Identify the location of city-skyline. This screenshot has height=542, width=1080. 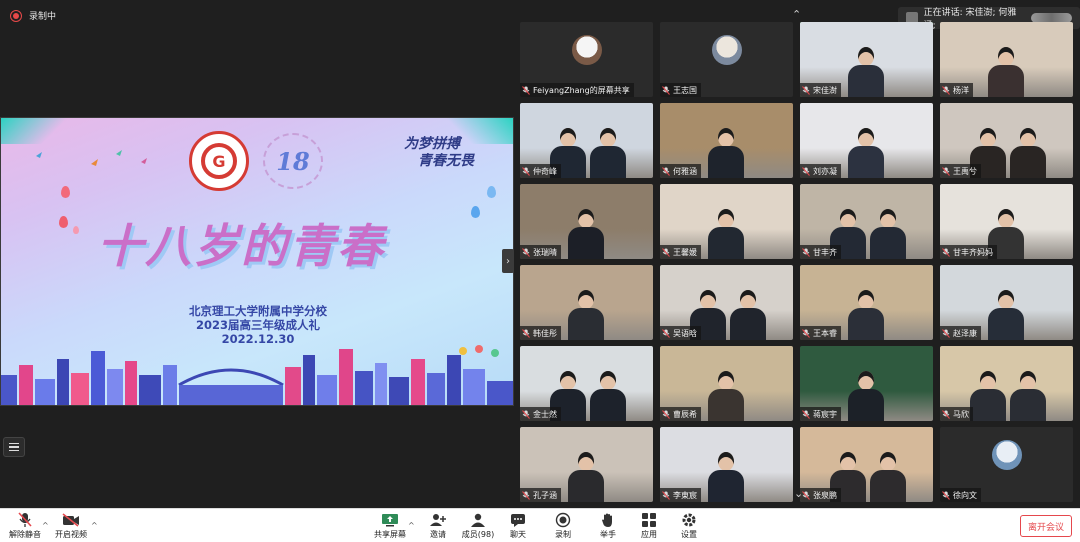
(257, 375).